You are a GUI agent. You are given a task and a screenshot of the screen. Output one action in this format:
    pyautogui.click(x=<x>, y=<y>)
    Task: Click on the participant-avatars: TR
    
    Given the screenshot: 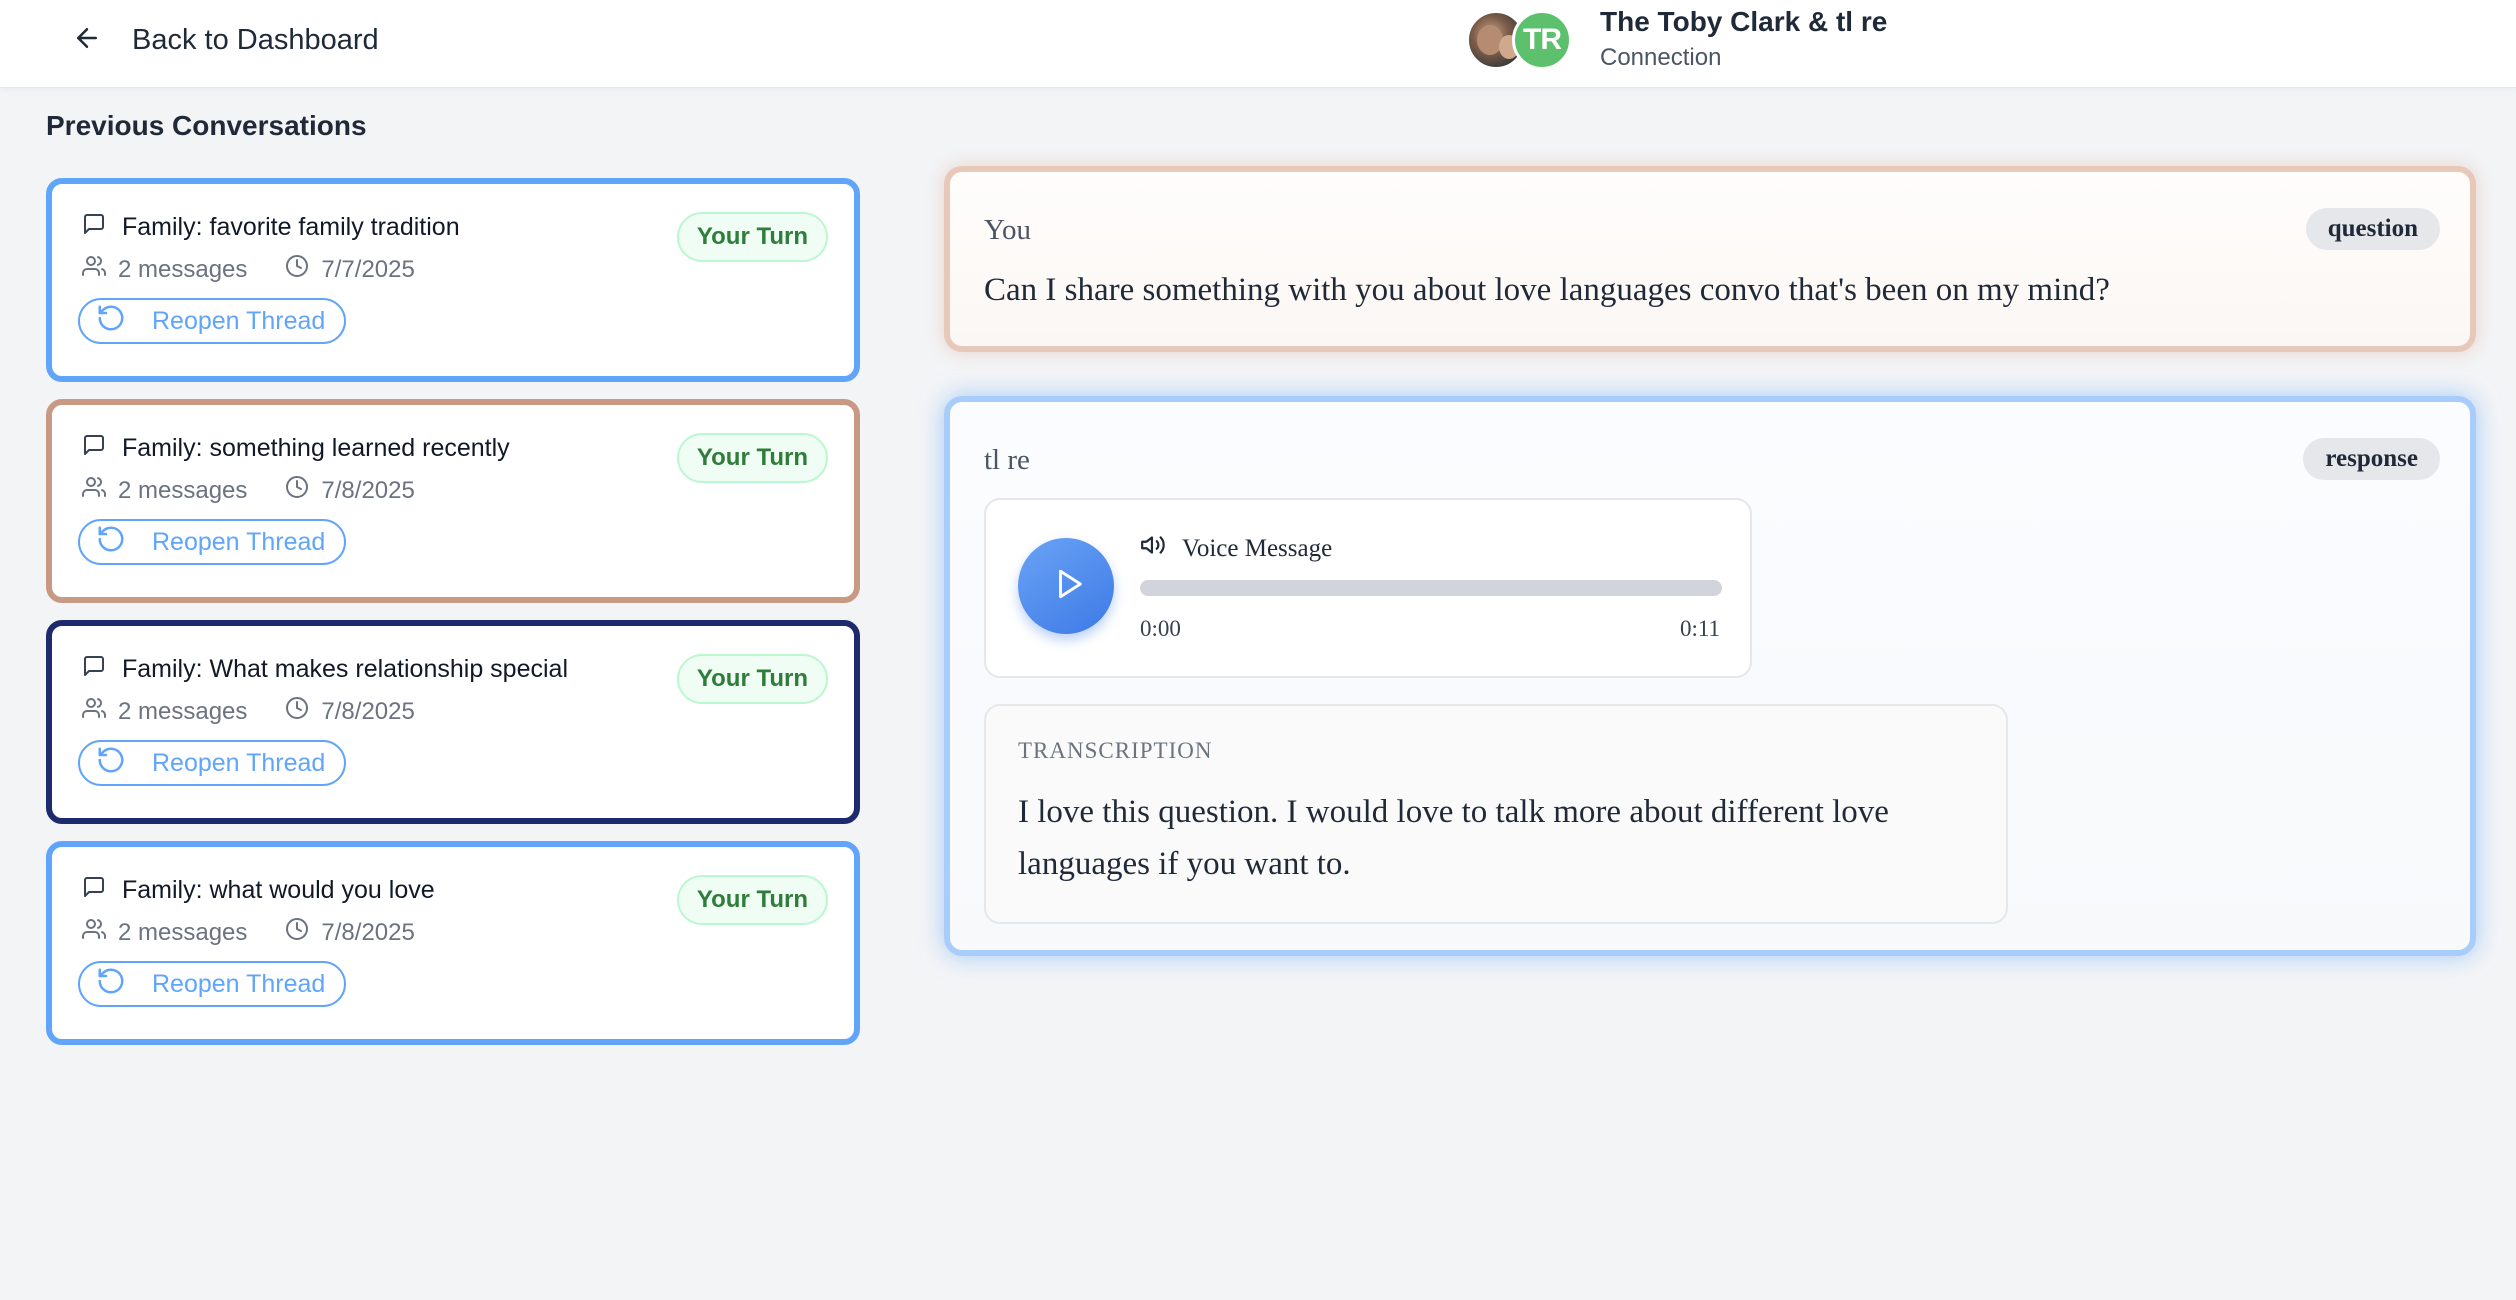 What is the action you would take?
    pyautogui.click(x=1521, y=41)
    